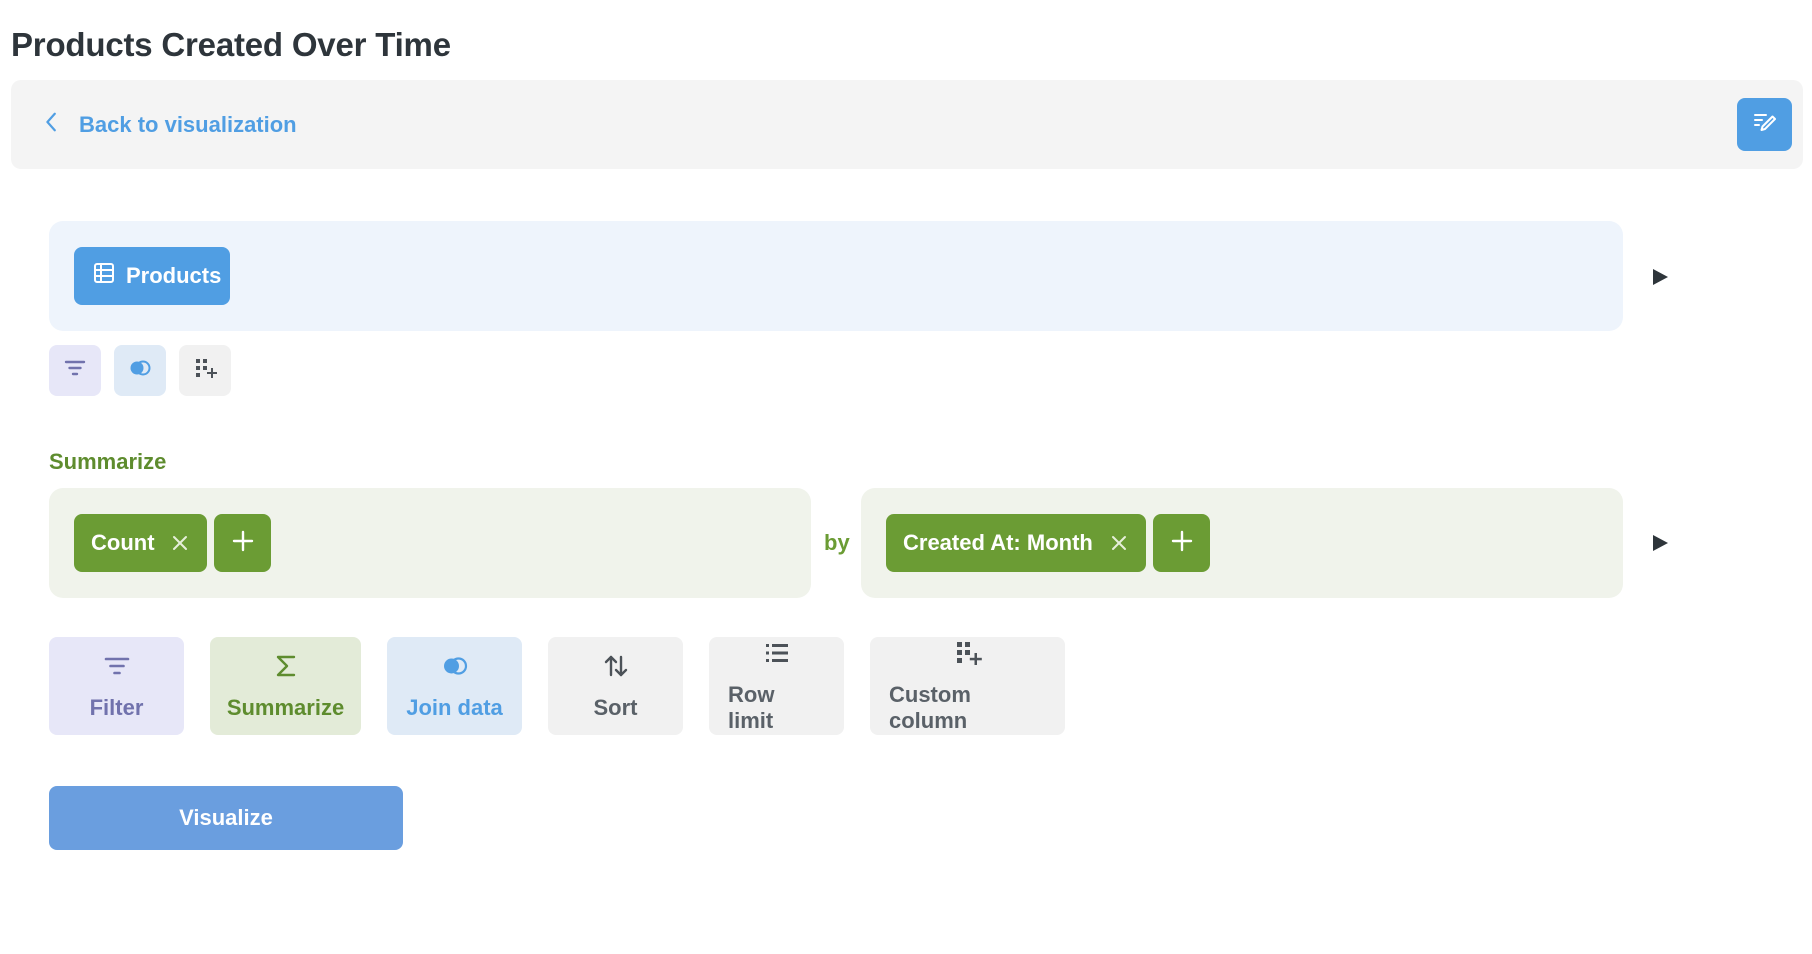 This screenshot has width=1812, height=954. I want to click on mini-custom-column-button, so click(205, 370).